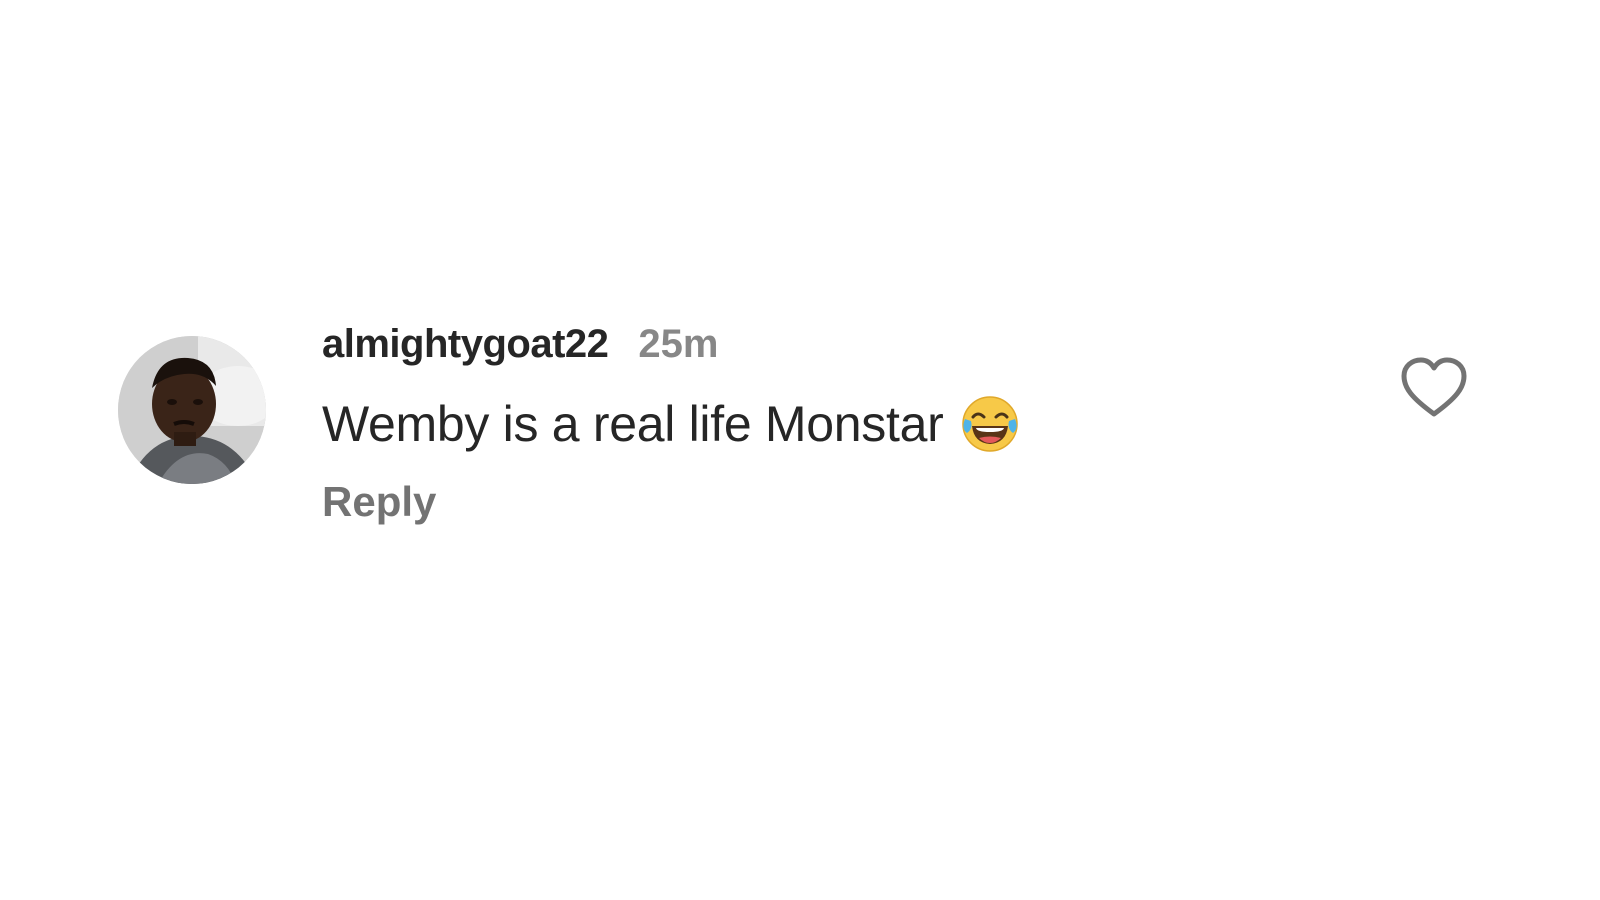 Image resolution: width=1600 pixels, height=900 pixels. Describe the element at coordinates (465, 344) in the screenshot. I see `comment-username: almightygoat22` at that location.